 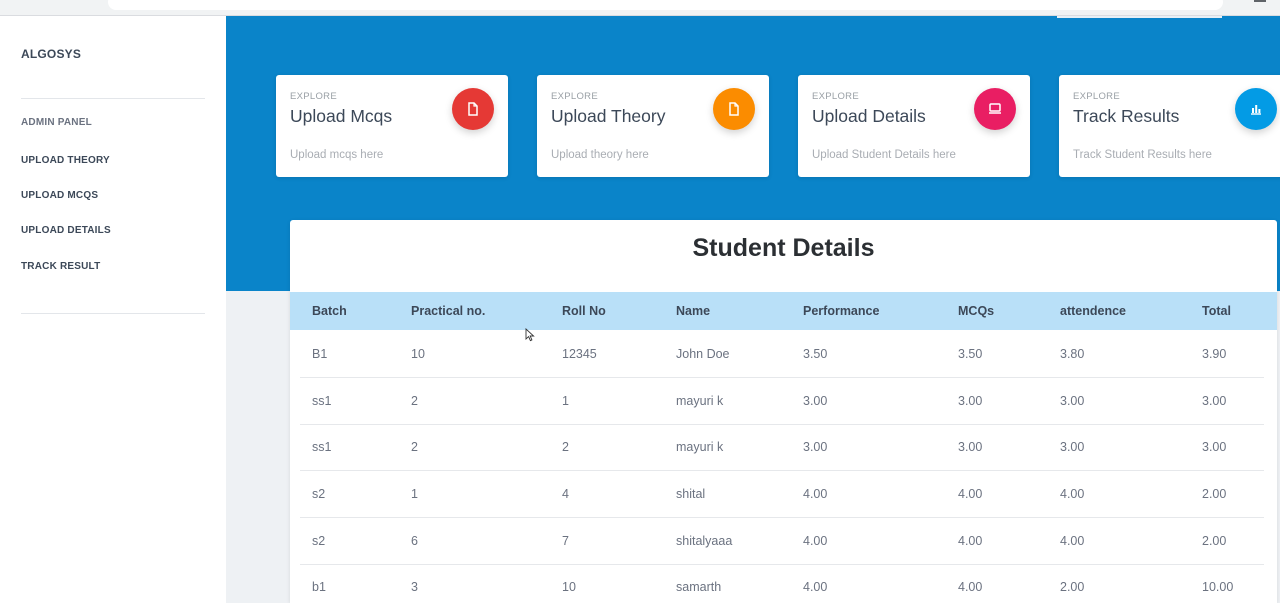 What do you see at coordinates (65, 160) in the screenshot?
I see `sidebar-item-upload-theory: UPLOAD THEORY` at bounding box center [65, 160].